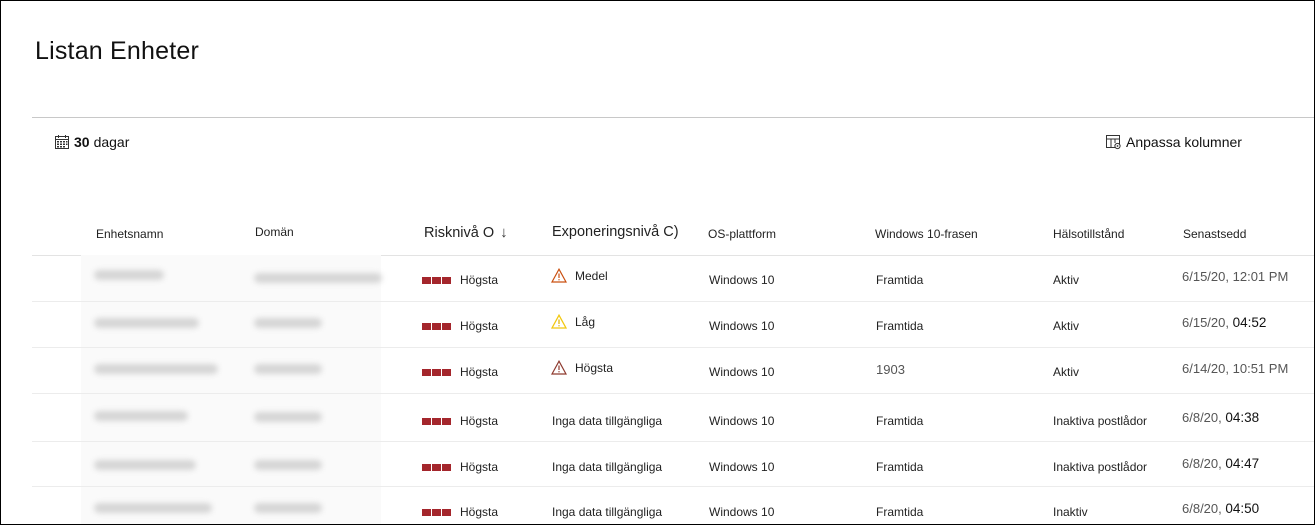 This screenshot has width=1315, height=525. I want to click on last-seen-cell: 6/15/20, 04:52, so click(1224, 322).